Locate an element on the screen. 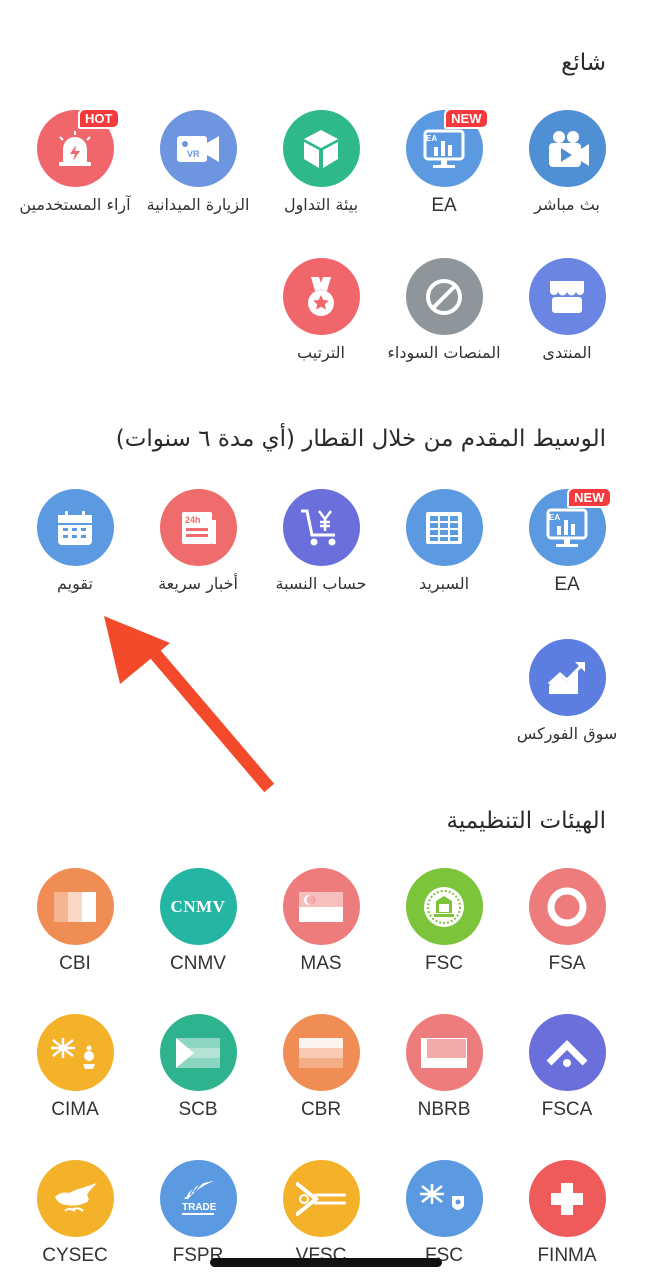  tile-label: CBI is located at coordinates (75, 963).